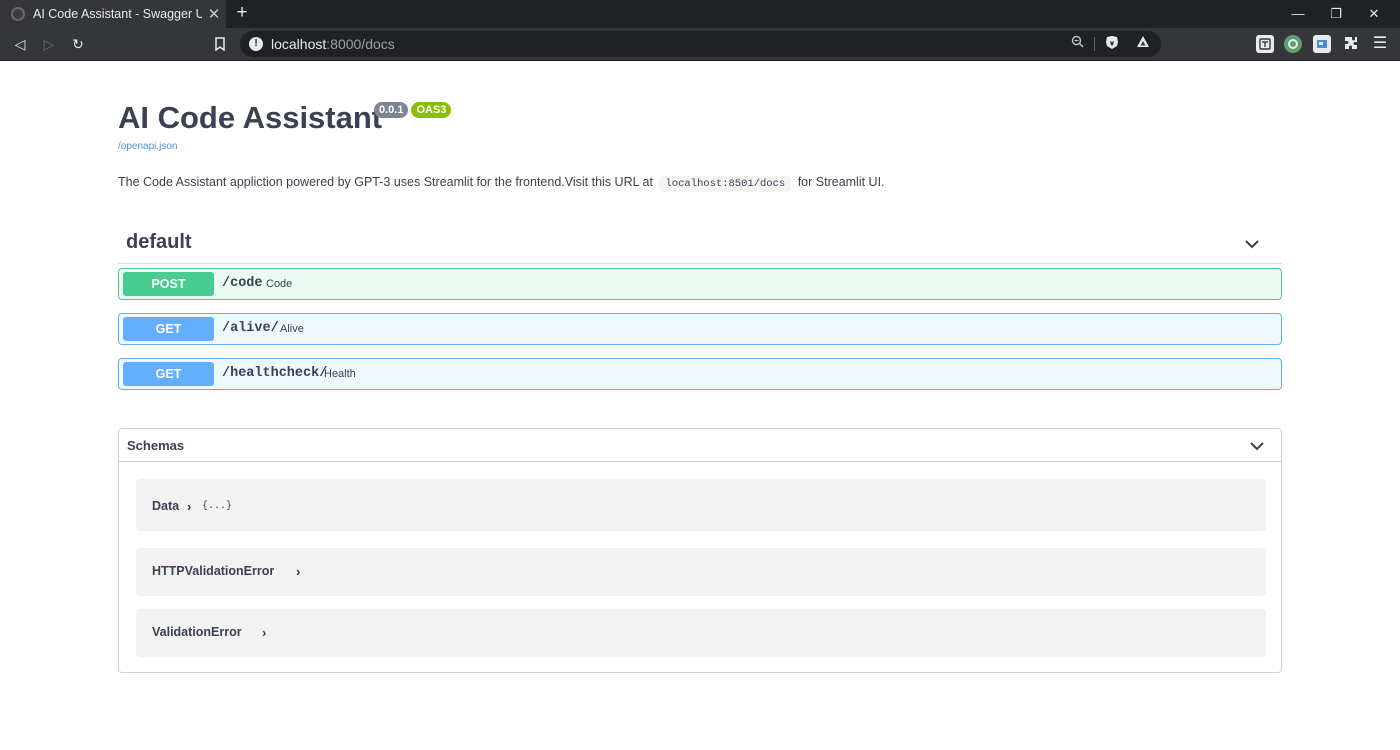 Image resolution: width=1400 pixels, height=750 pixels. What do you see at coordinates (292, 329) in the screenshot?
I see `operation-summary: Alive` at bounding box center [292, 329].